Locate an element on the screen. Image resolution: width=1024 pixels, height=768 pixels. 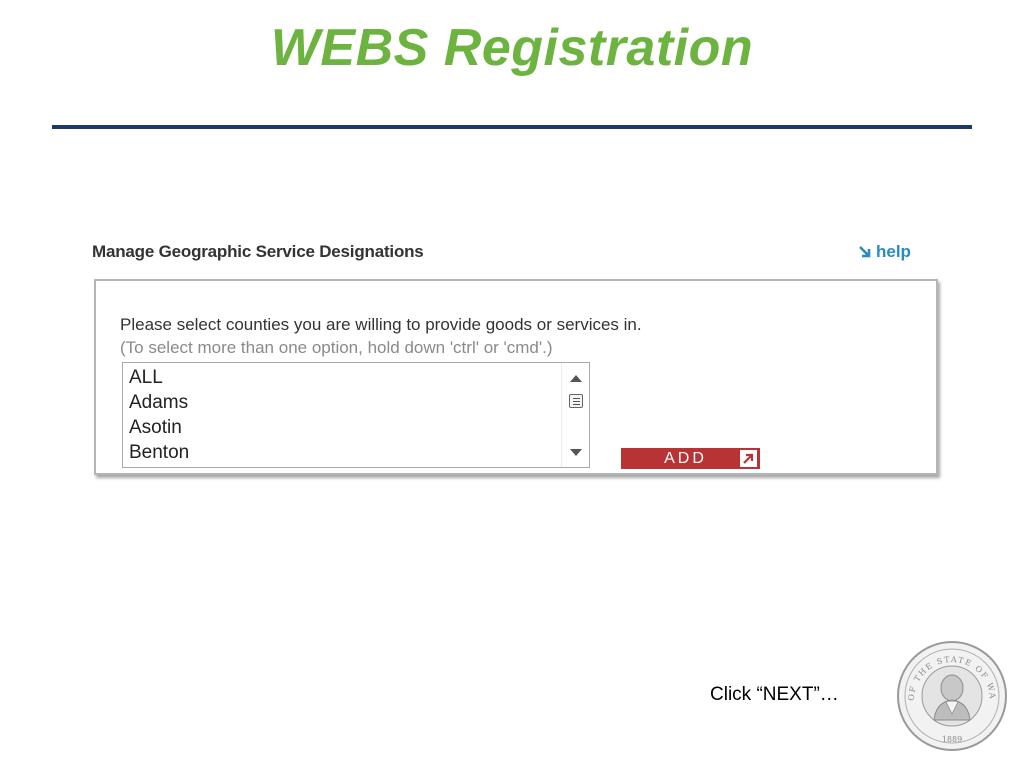
add-button: ADD is located at coordinates (690, 458).